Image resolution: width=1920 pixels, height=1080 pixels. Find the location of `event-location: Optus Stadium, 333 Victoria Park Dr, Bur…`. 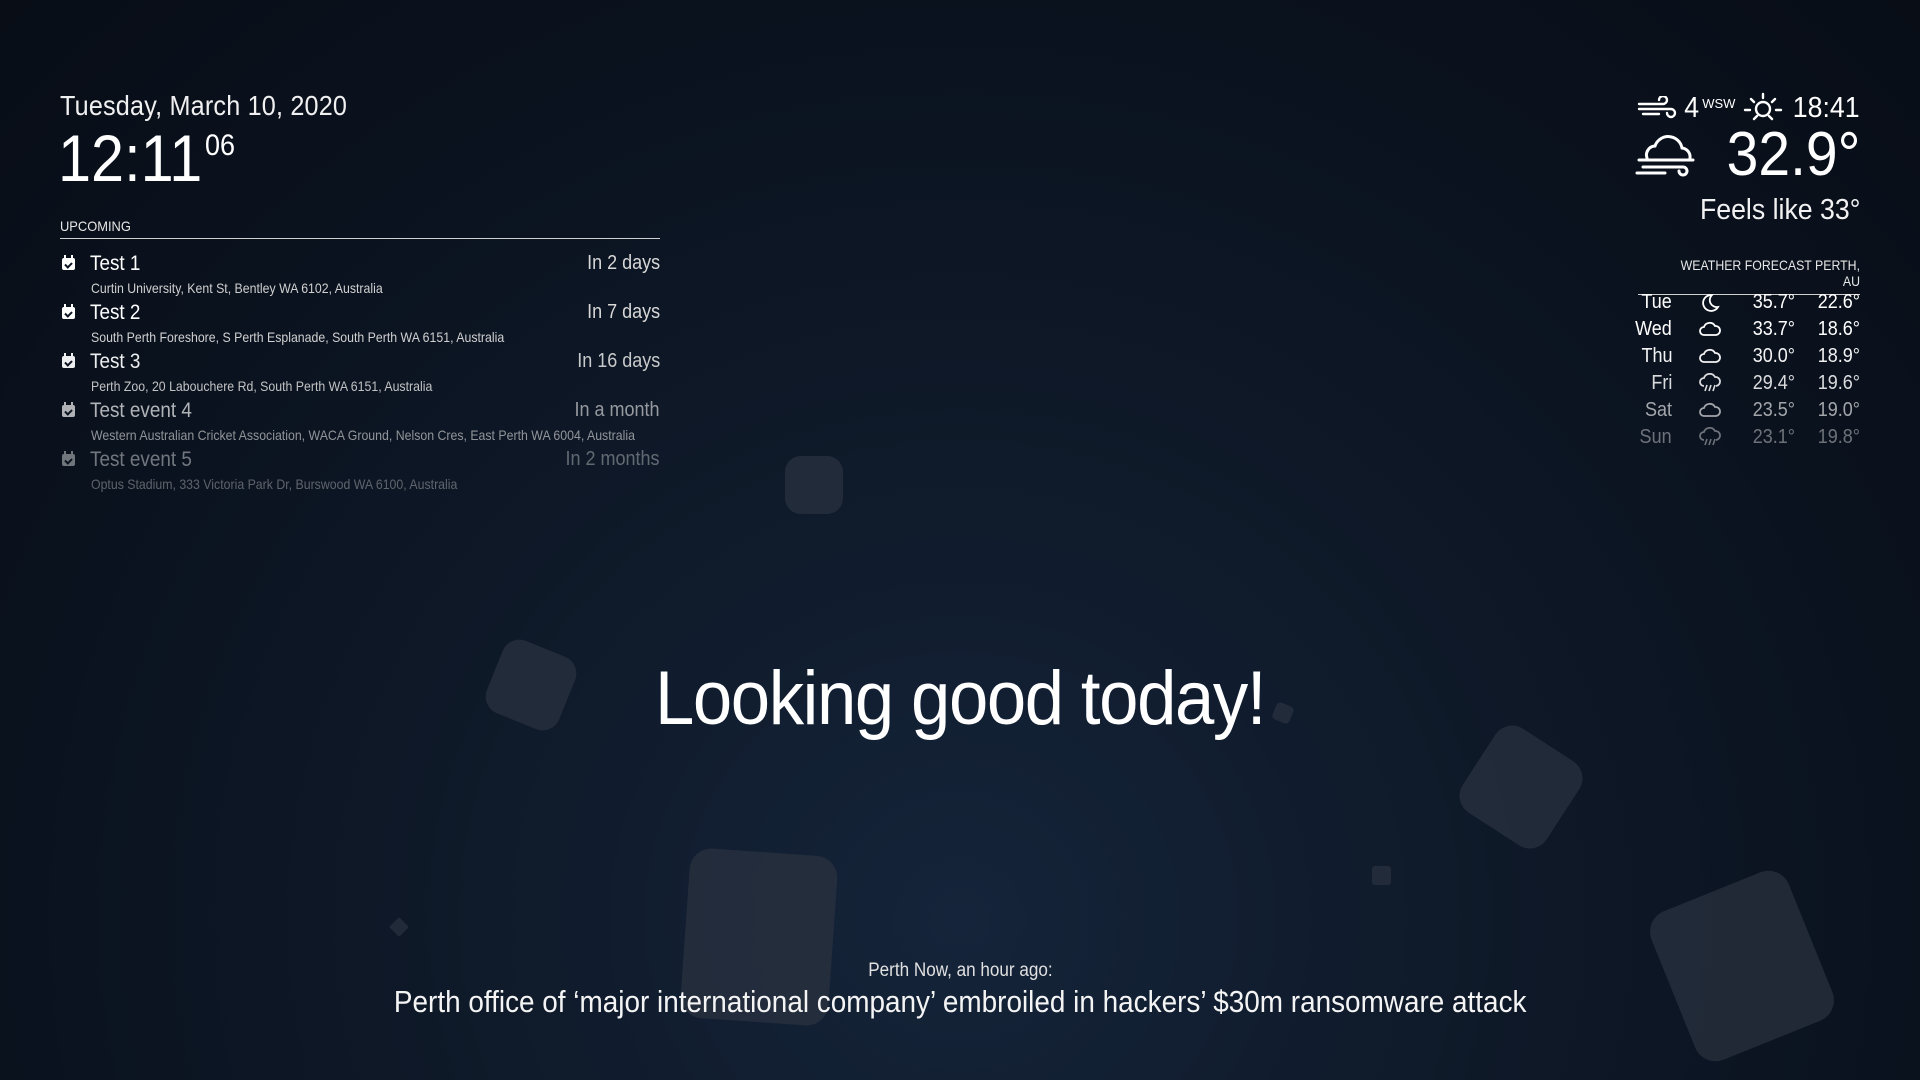

event-location: Optus Stadium, 333 Victoria Park Dr, Bur… is located at coordinates (274, 484).